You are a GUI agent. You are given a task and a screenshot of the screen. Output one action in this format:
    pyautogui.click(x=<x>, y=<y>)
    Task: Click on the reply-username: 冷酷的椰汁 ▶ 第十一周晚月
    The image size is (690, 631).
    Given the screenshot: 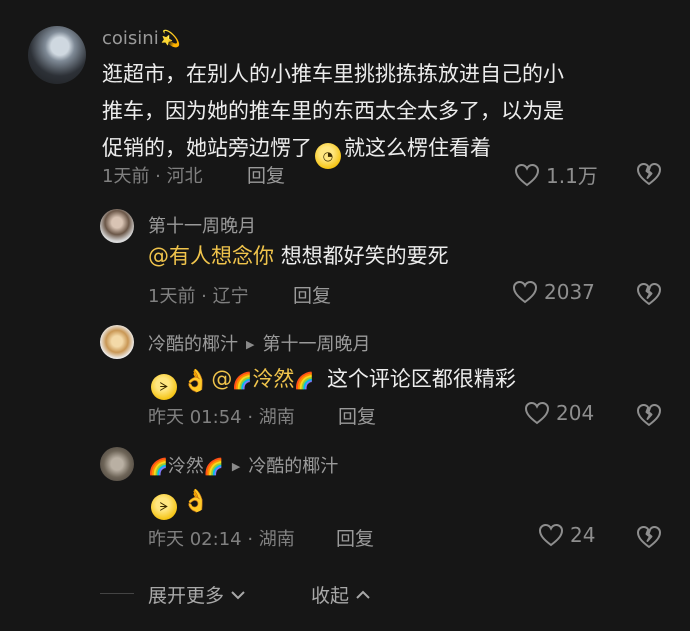 What is the action you would take?
    pyautogui.click(x=259, y=343)
    